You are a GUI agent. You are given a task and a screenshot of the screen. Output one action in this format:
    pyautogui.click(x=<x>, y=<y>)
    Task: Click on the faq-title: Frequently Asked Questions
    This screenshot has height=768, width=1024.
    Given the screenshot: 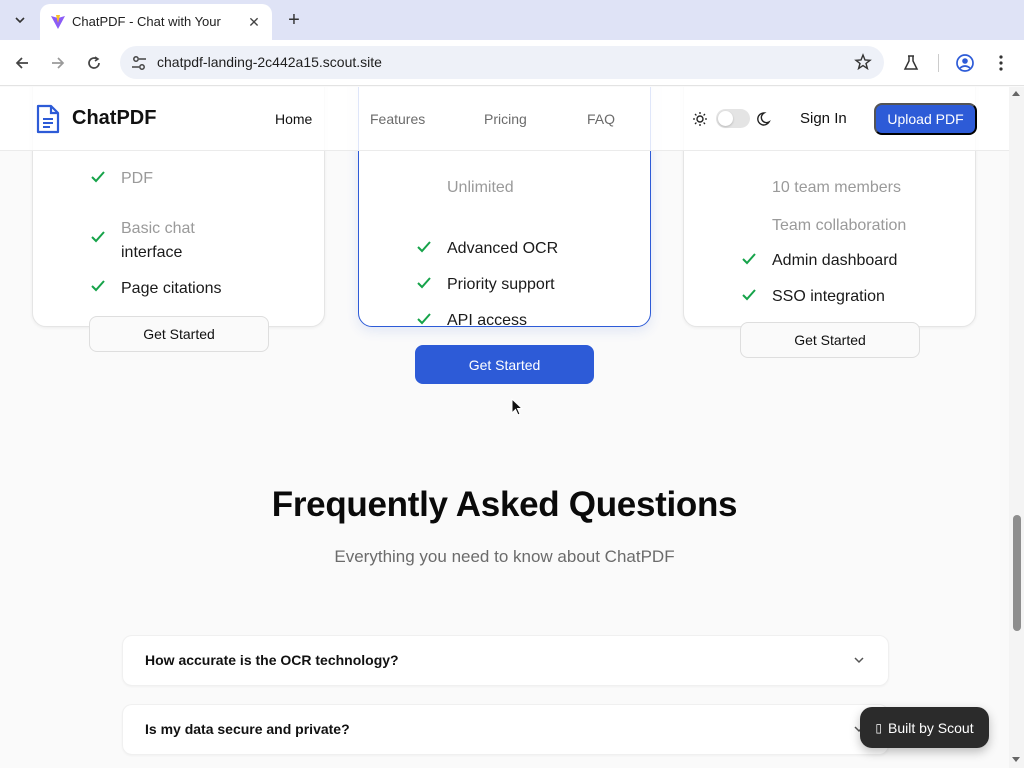 What is the action you would take?
    pyautogui.click(x=504, y=504)
    